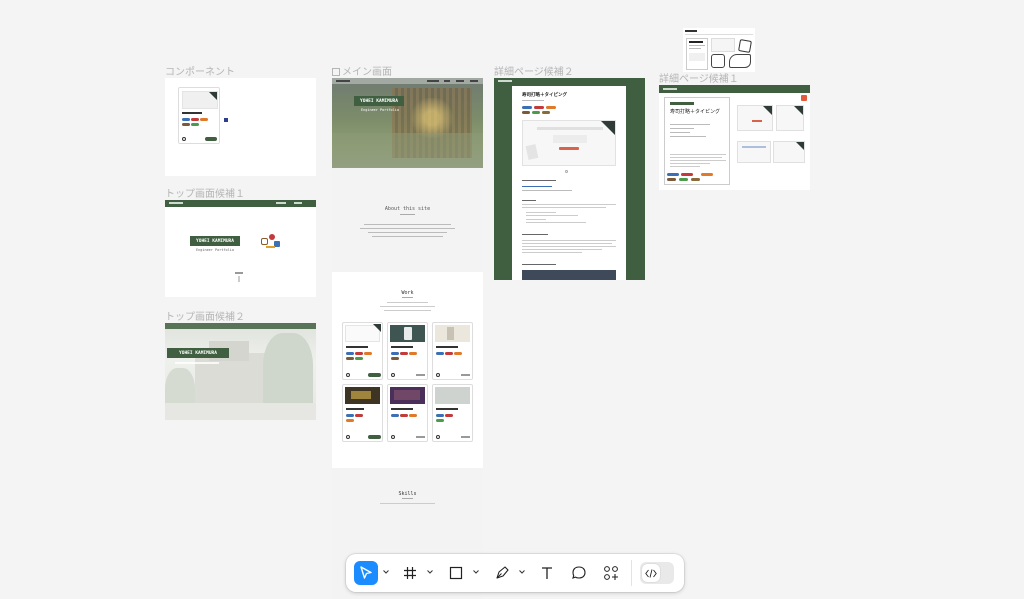 The height and width of the screenshot is (599, 1024). Describe the element at coordinates (407, 81) in the screenshot. I see `main-header` at that location.